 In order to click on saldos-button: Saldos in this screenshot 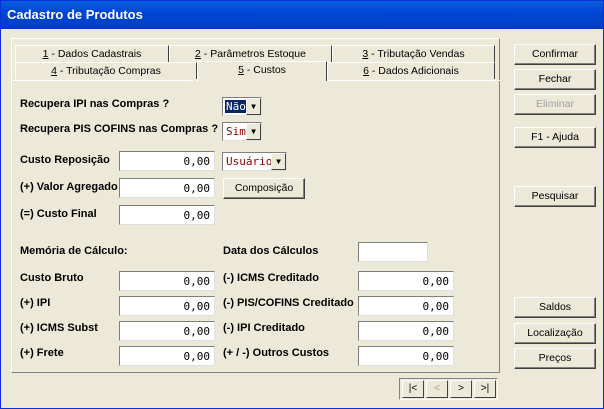, I will do `click(555, 307)`.